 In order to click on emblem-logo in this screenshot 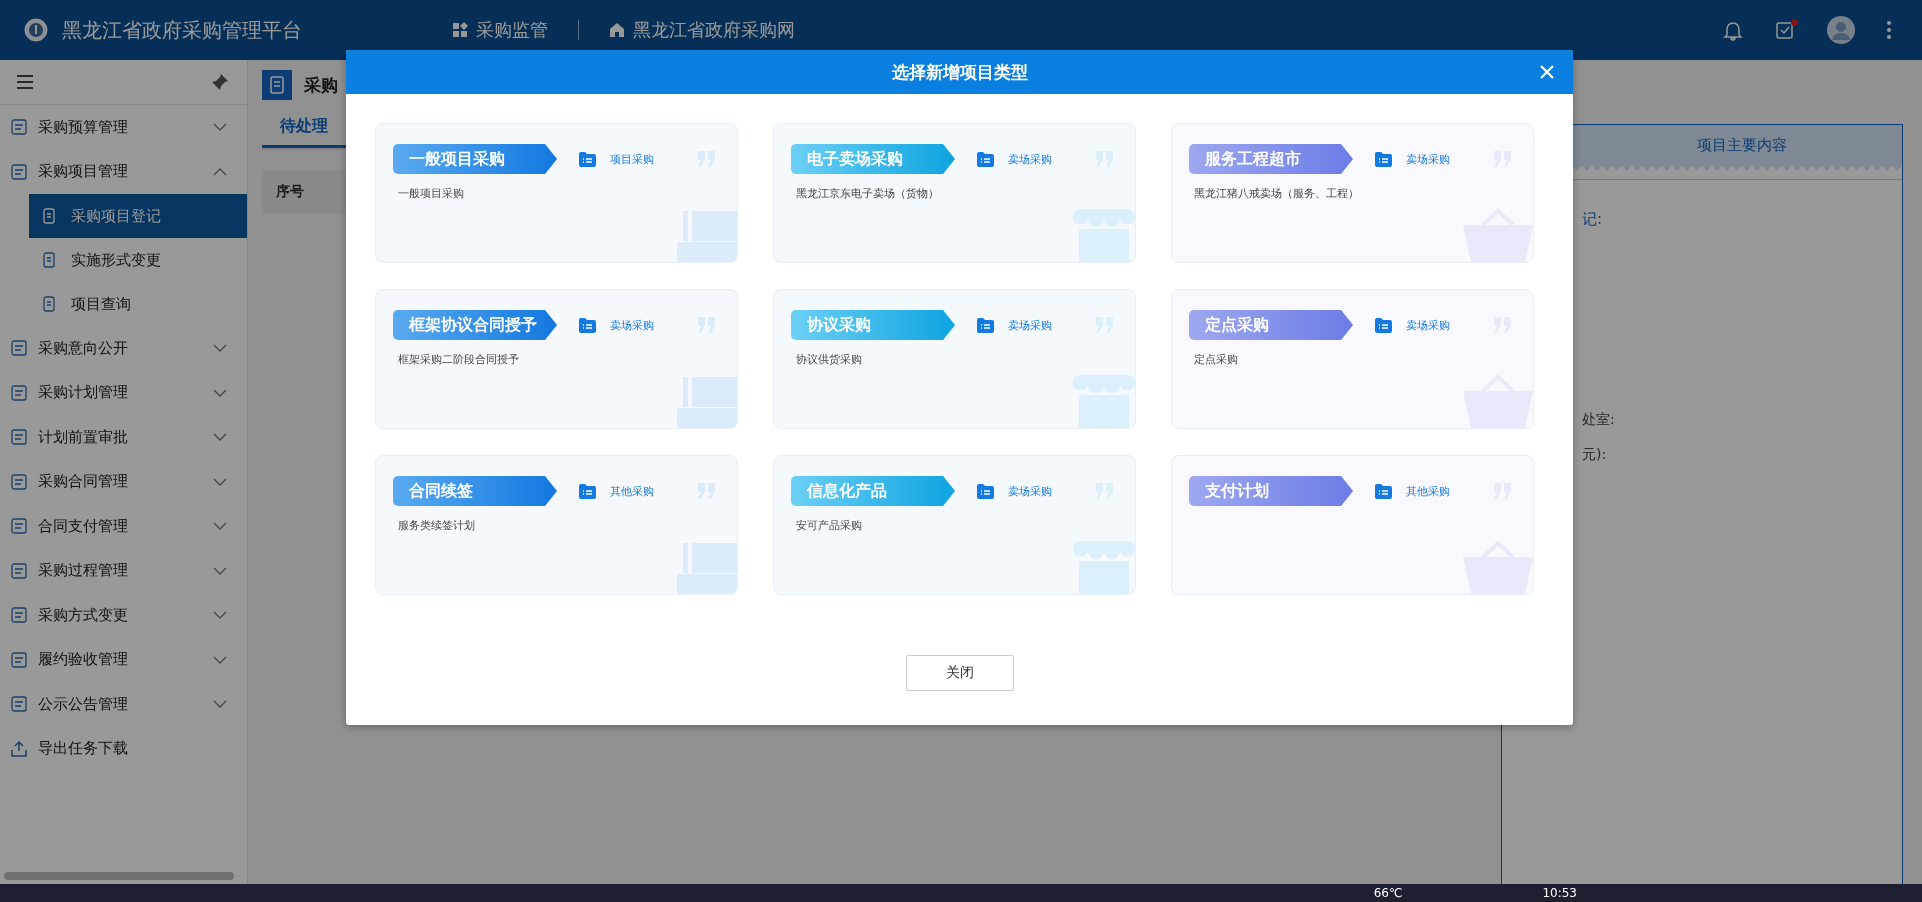, I will do `click(36, 30)`.